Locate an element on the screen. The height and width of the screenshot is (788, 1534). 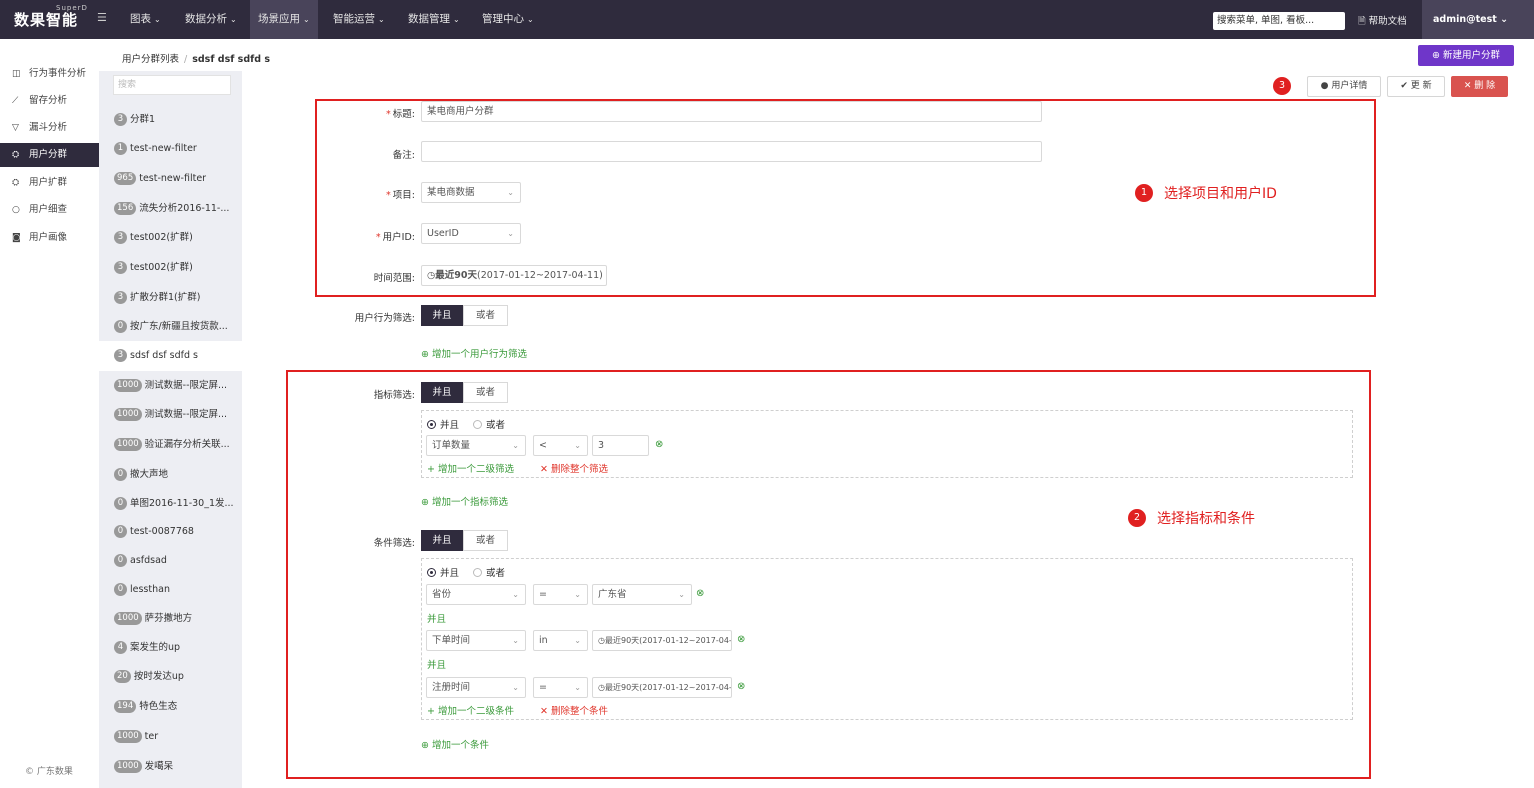
delete-cond-link: ✕ 删除整个条件 is located at coordinates (574, 710).